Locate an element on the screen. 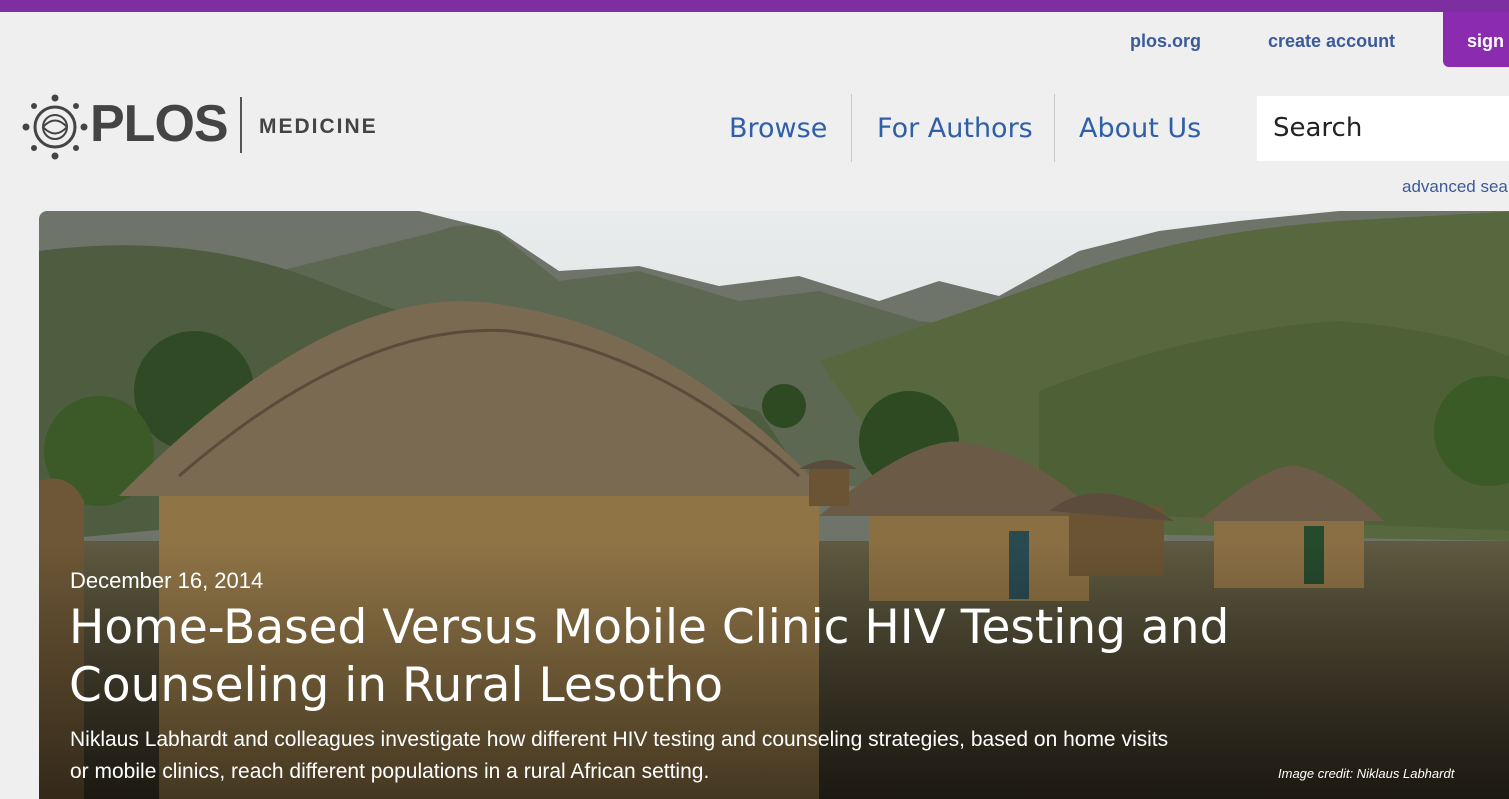 This screenshot has width=1509, height=799. brand-top-bar is located at coordinates (754, 6).